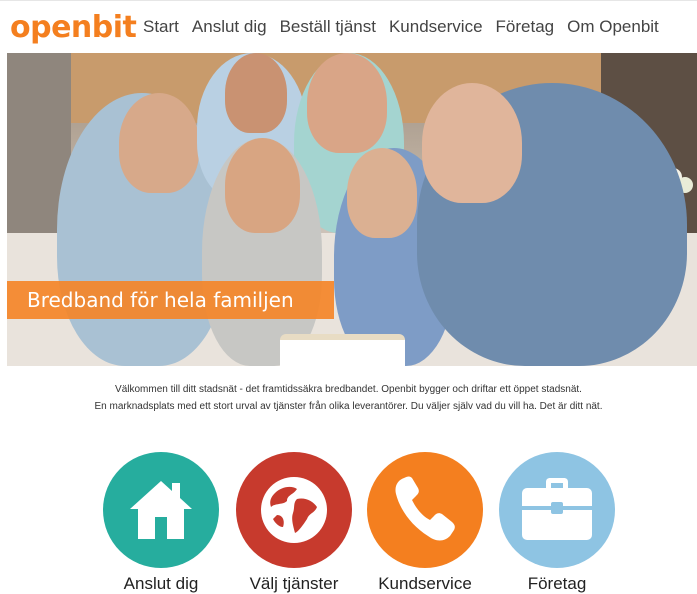 The image size is (697, 594). Describe the element at coordinates (525, 27) in the screenshot. I see `nav-item-foretag: Företag` at that location.